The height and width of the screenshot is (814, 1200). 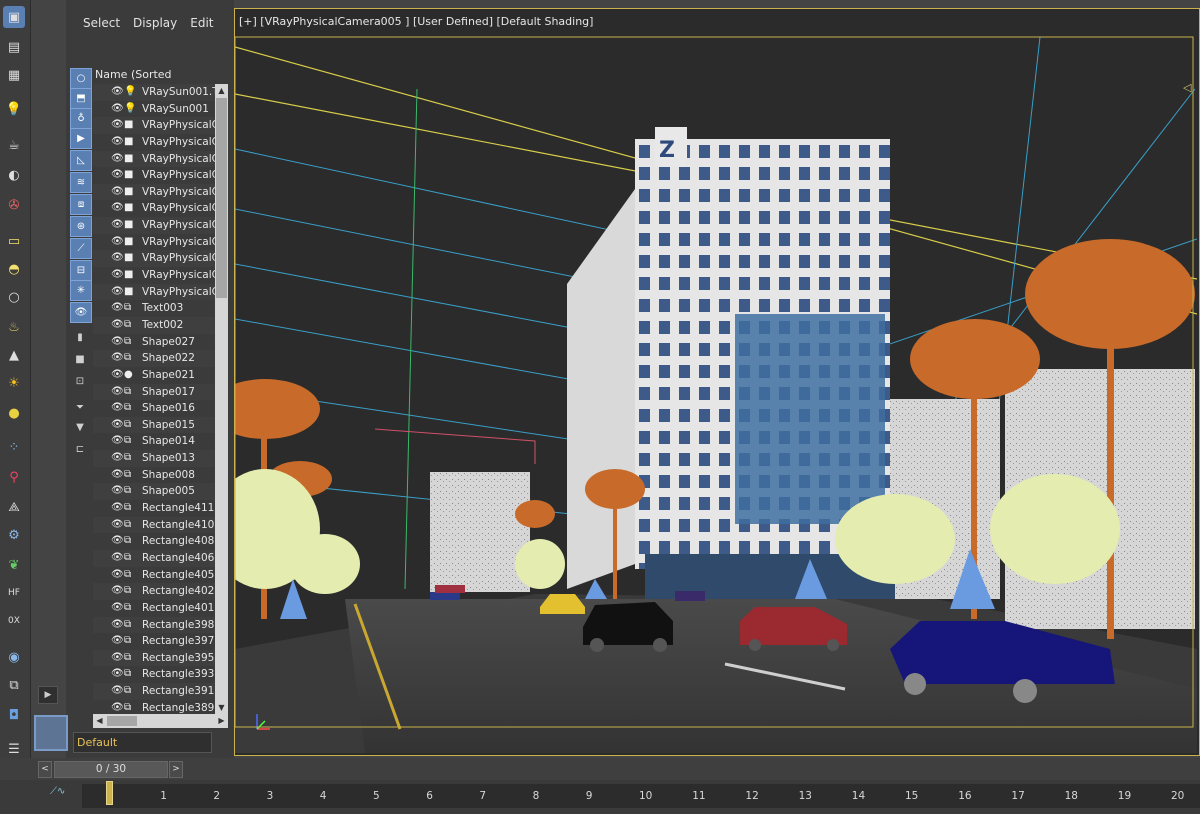 What do you see at coordinates (81, 248) in the screenshot?
I see `filter-bones-icon: ⟋` at bounding box center [81, 248].